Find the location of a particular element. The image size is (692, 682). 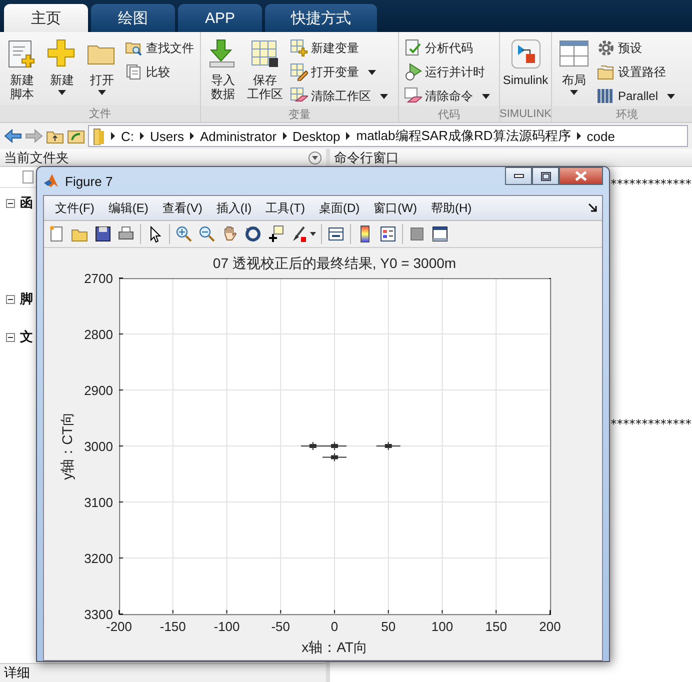

ribbon-button: 新建变量 is located at coordinates (339, 48).